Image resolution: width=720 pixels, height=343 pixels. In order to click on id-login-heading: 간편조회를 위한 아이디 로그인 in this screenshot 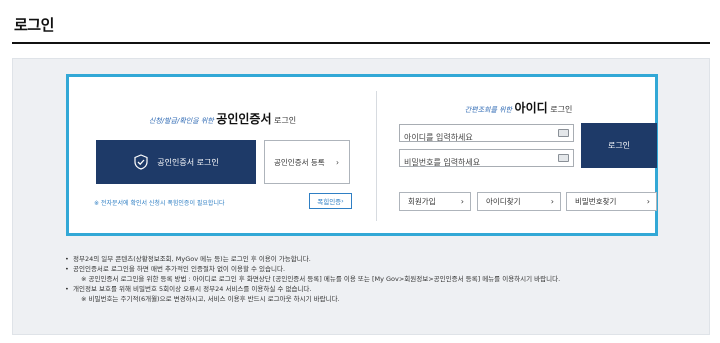, I will do `click(518, 107)`.